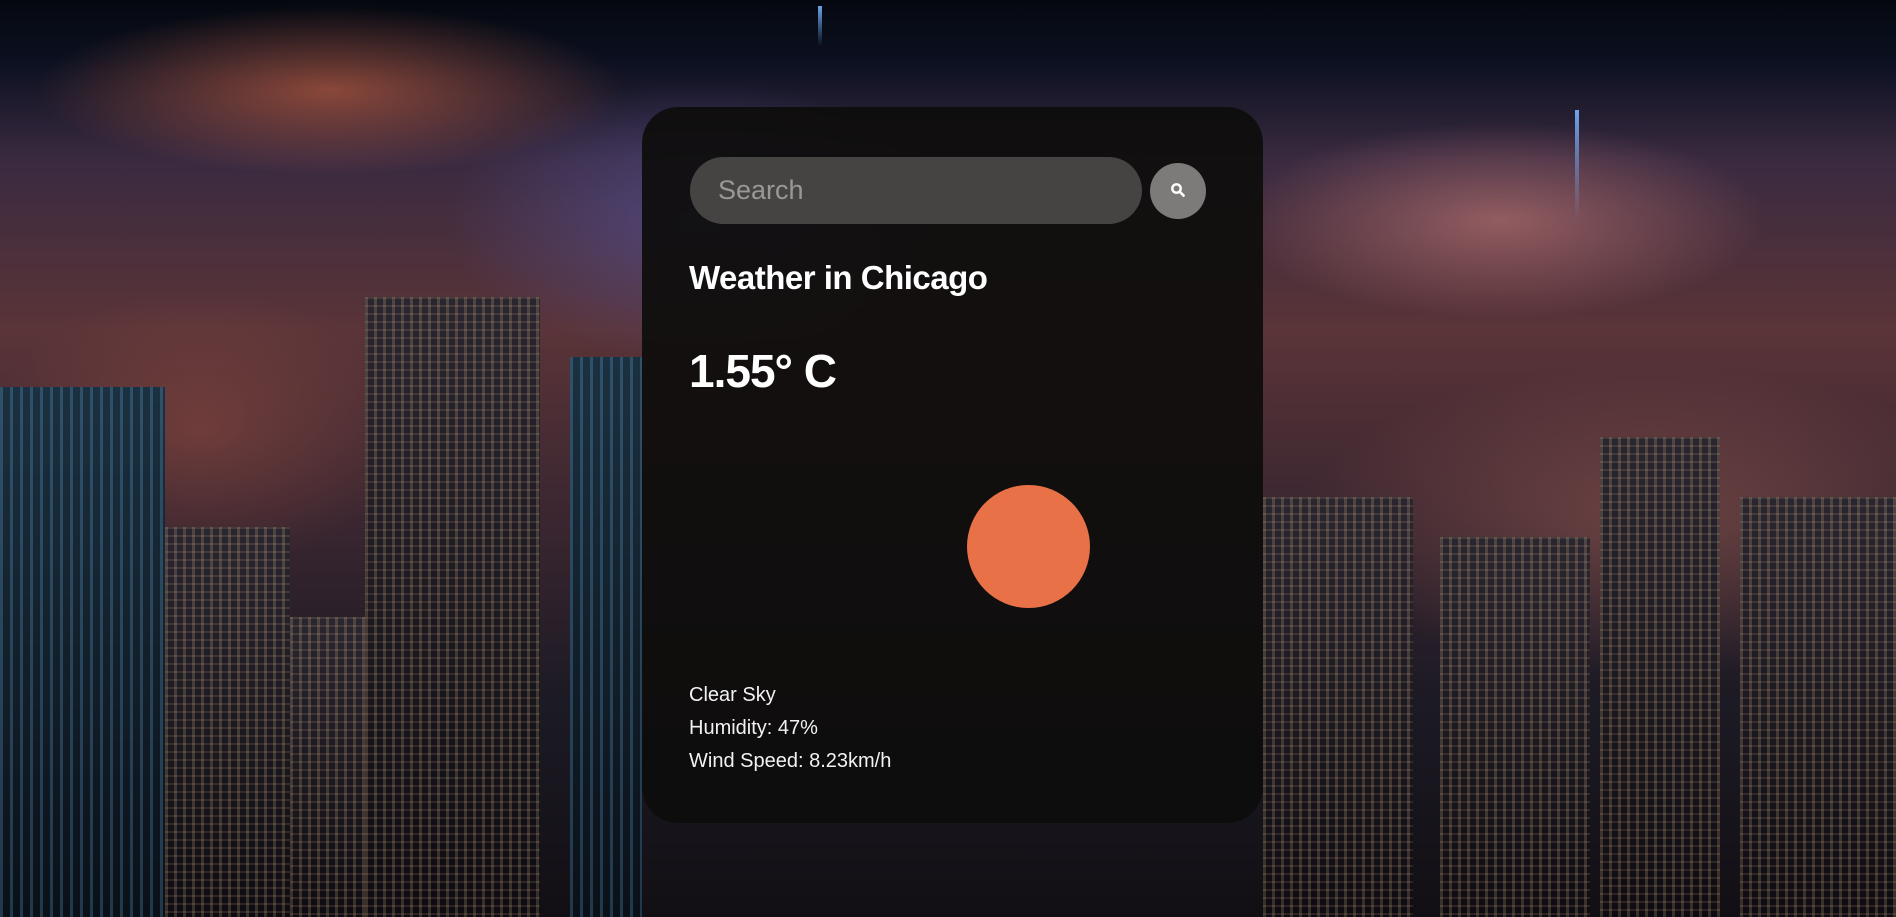 This screenshot has width=1896, height=917. What do you see at coordinates (732, 695) in the screenshot?
I see `weather-description: Clear Sky` at bounding box center [732, 695].